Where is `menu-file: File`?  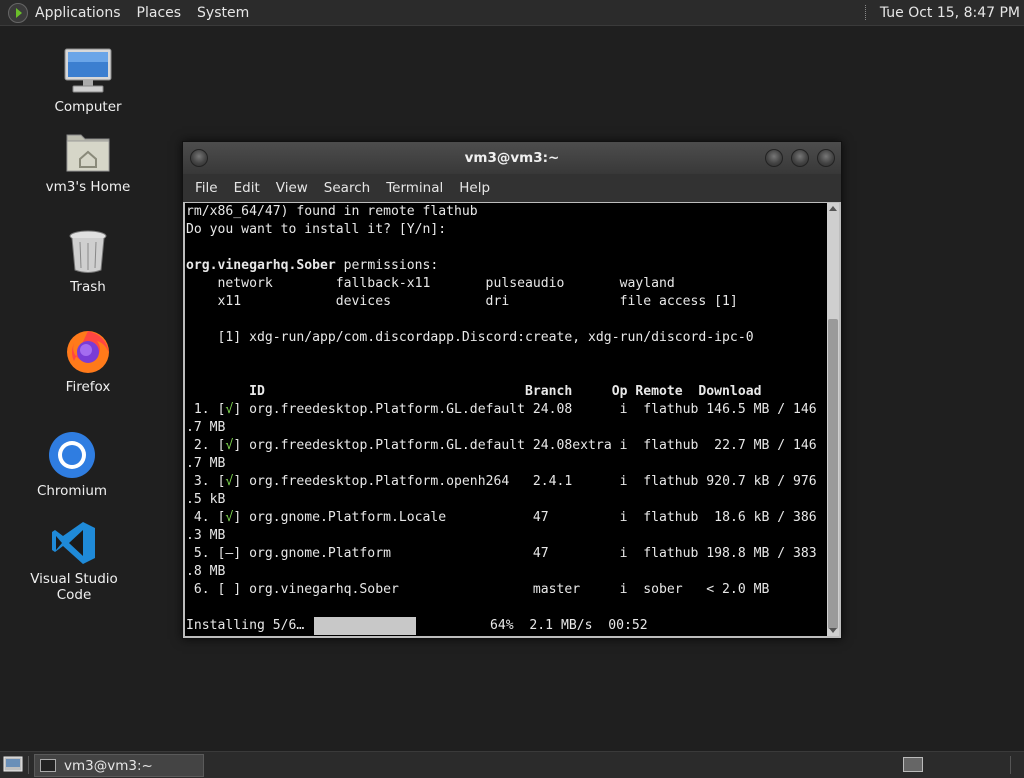
menu-file: File is located at coordinates (206, 188).